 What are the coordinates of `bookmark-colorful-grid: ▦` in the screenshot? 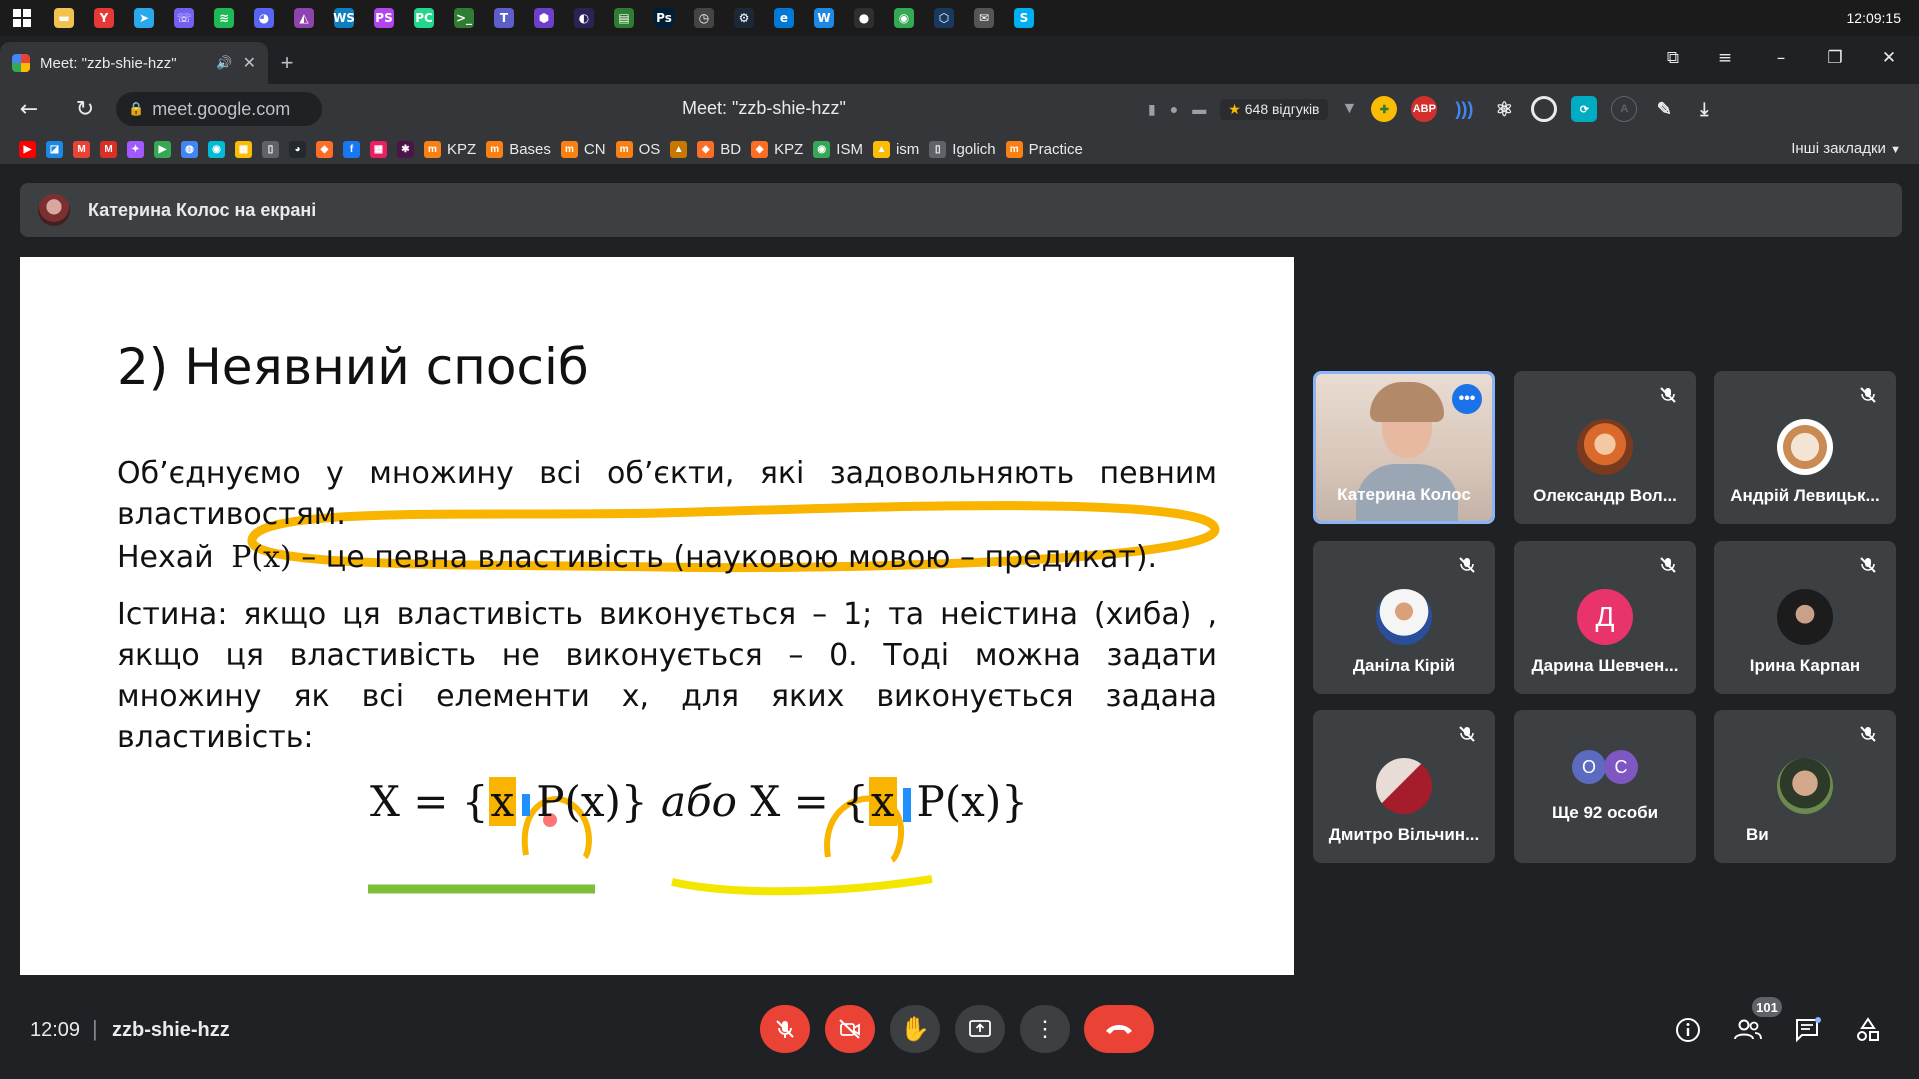 It's located at (378, 149).